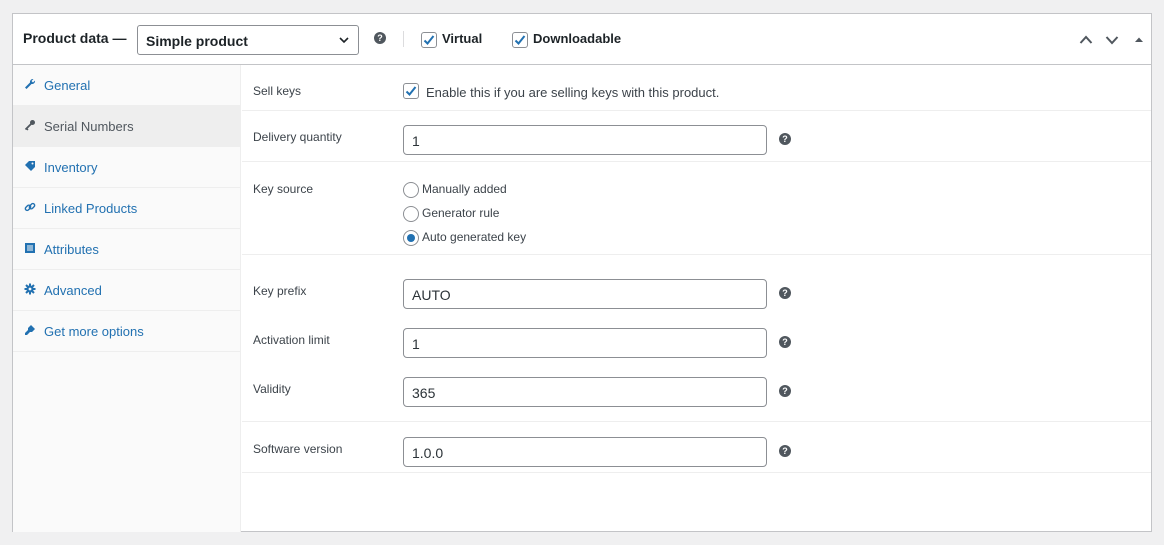 This screenshot has height=545, width=1164. What do you see at coordinates (411, 238) in the screenshot?
I see `radio-auto-generated-key` at bounding box center [411, 238].